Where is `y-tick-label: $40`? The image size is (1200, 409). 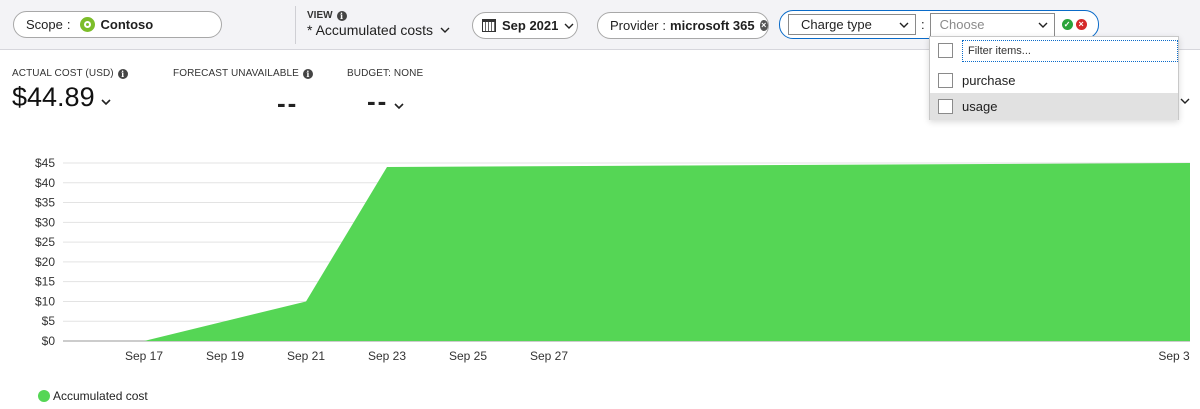 y-tick-label: $40 is located at coordinates (45, 183).